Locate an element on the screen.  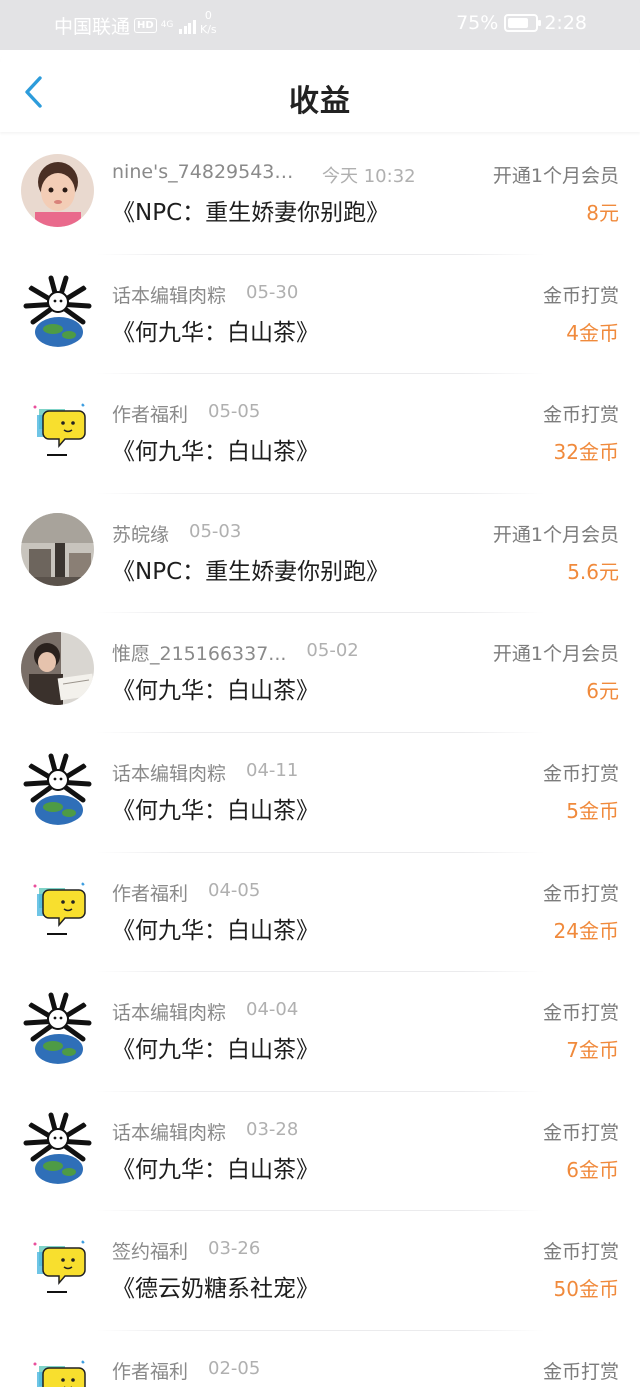
hd-badge: HD is located at coordinates (145, 25).